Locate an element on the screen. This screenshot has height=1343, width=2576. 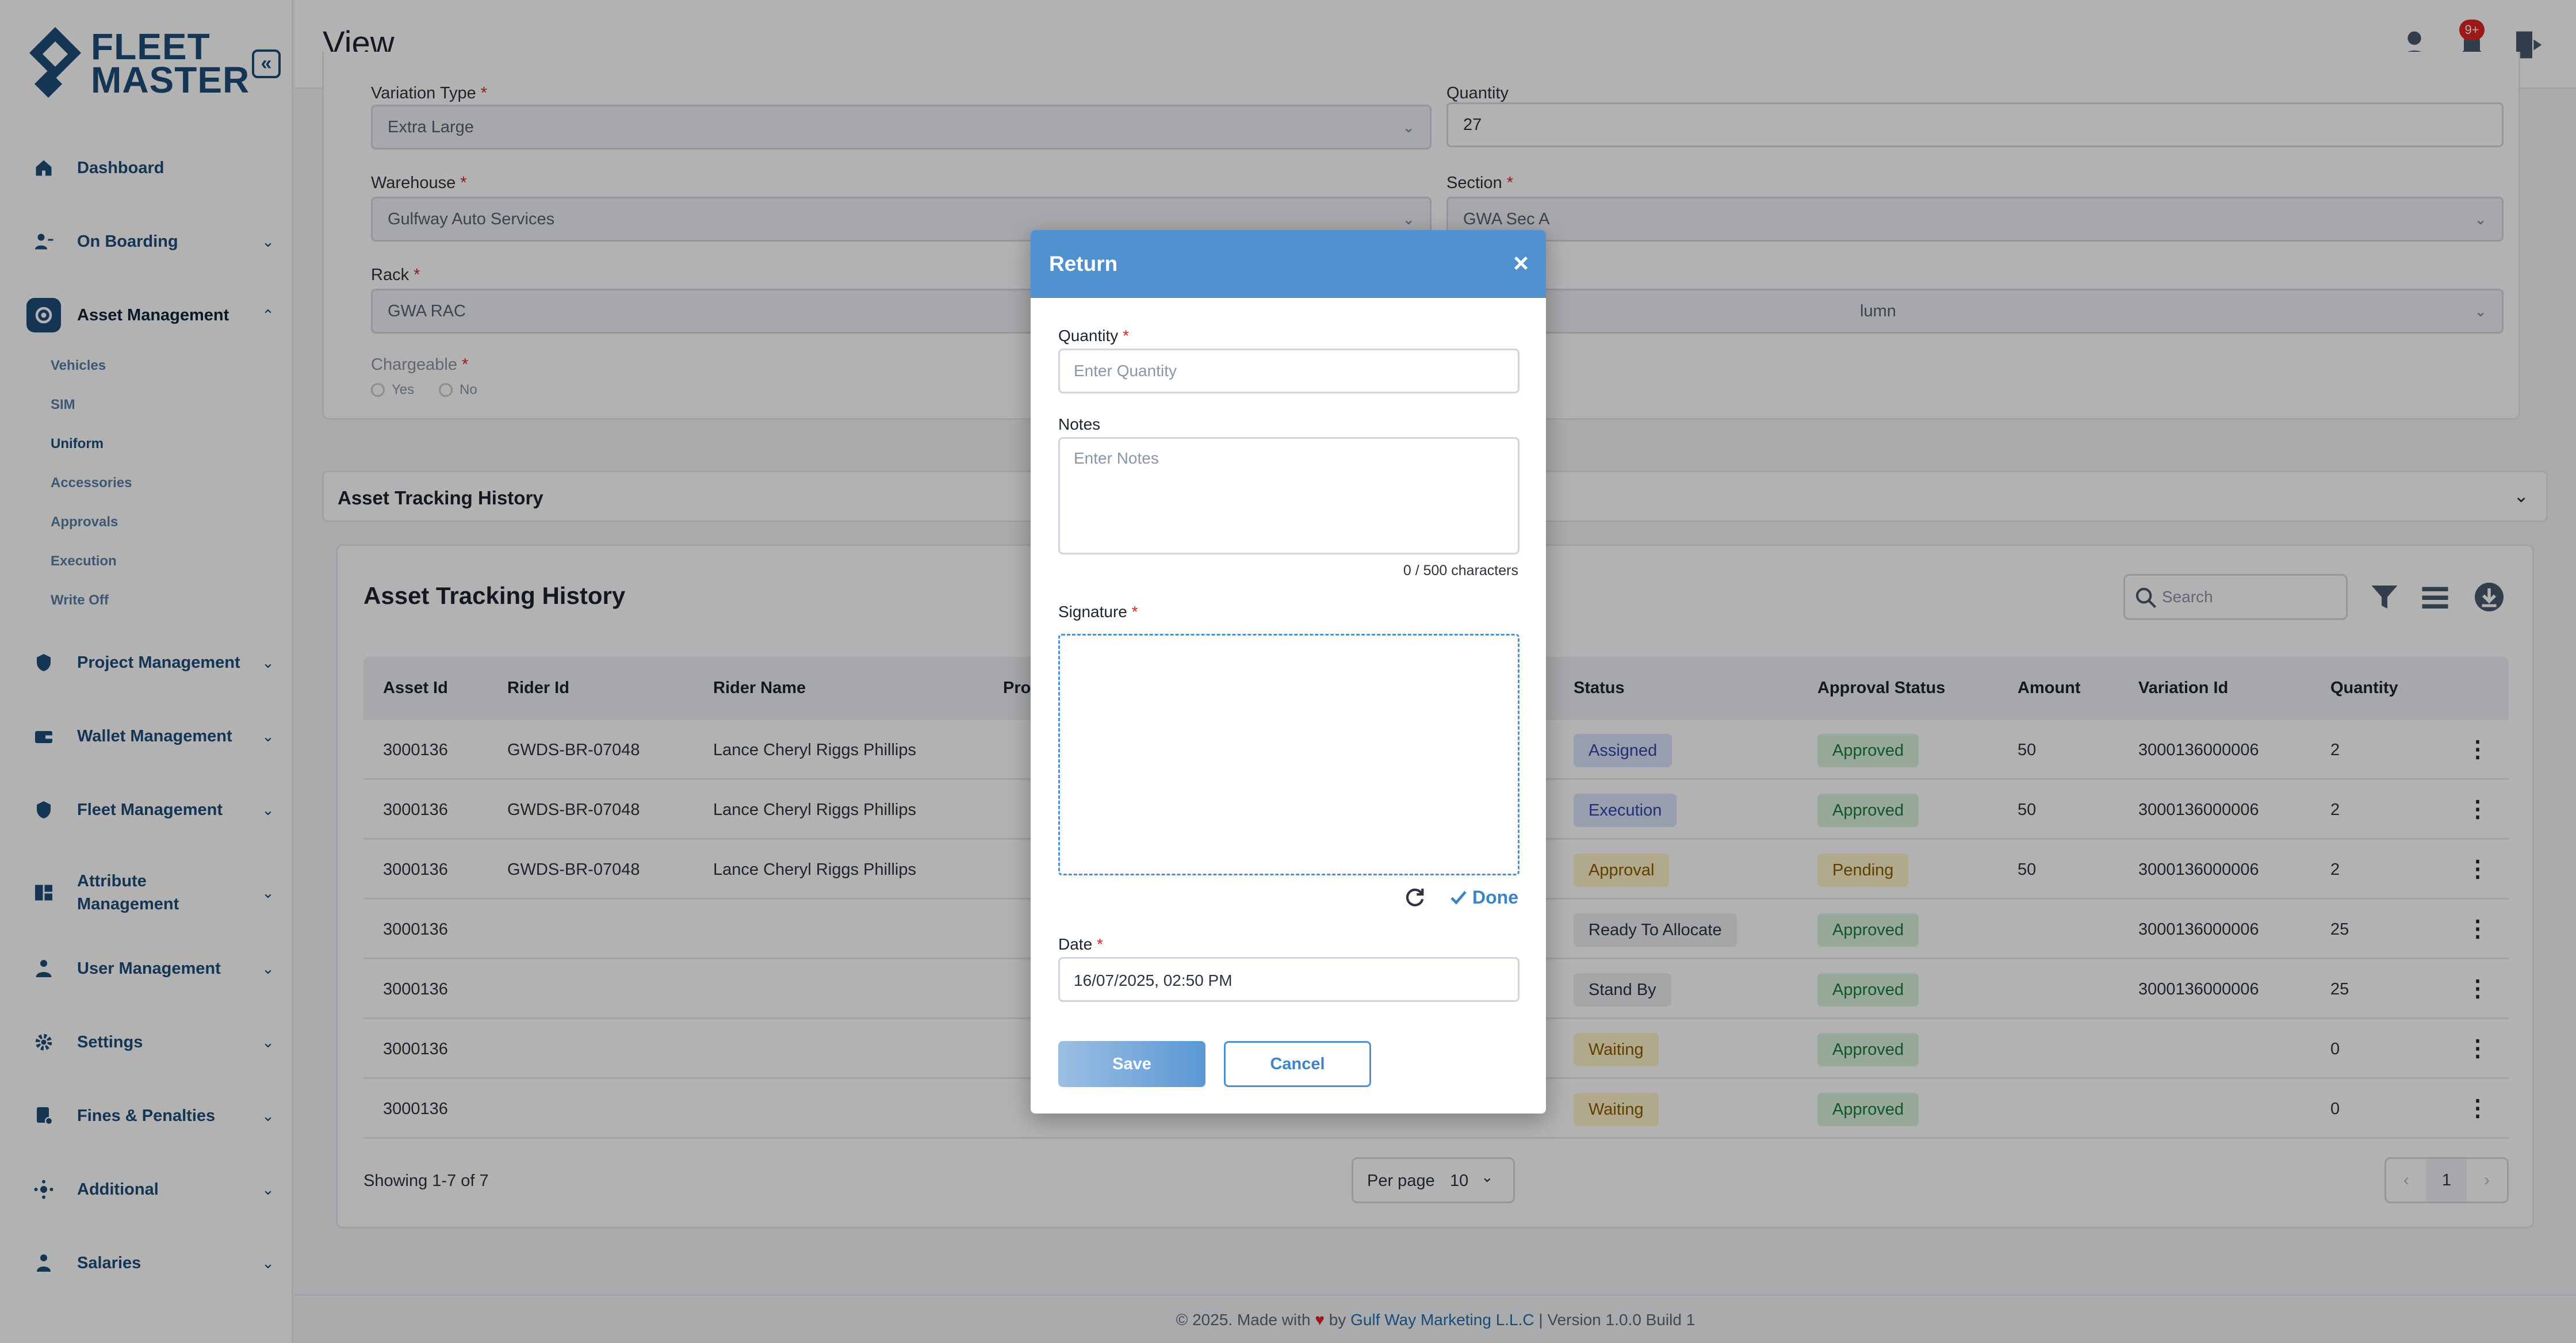
modal-quantity-label: Quantity * is located at coordinates (1093, 336).